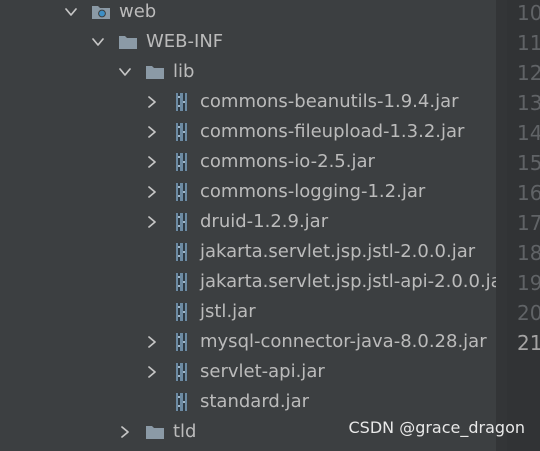  Describe the element at coordinates (332, 131) in the screenshot. I see `tree-row-label: commons-fileupload-1.3.2.jar` at that location.